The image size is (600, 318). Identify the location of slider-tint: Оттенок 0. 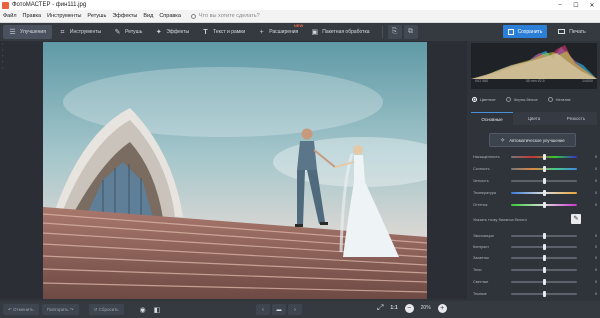
(535, 204).